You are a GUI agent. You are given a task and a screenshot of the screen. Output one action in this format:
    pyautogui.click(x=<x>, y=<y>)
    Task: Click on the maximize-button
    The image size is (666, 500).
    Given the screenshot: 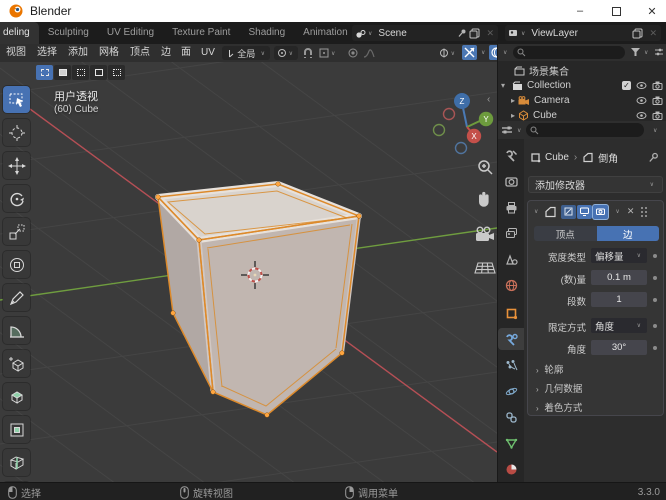 What is the action you would take?
    pyautogui.click(x=616, y=11)
    